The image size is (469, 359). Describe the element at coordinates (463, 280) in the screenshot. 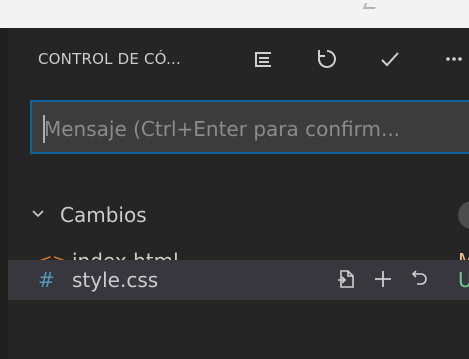

I see `untracked-status: U` at that location.